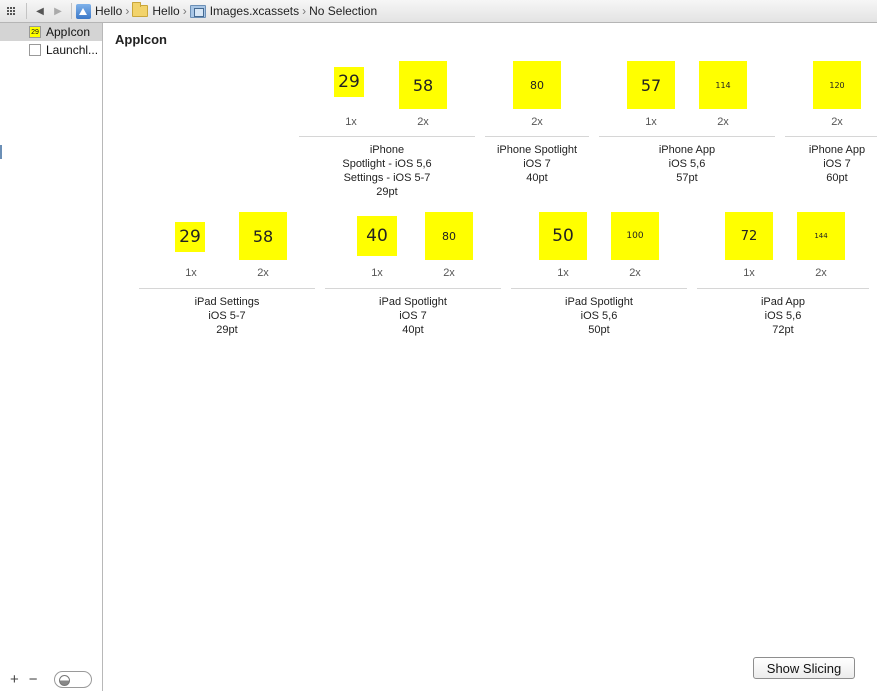 Image resolution: width=877 pixels, height=691 pixels. What do you see at coordinates (40, 11) in the screenshot?
I see `back-arrow-icon: ◀` at bounding box center [40, 11].